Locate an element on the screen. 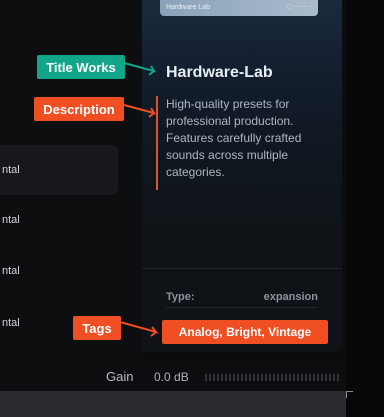  preset-title: Hardware-Lab is located at coordinates (219, 72).